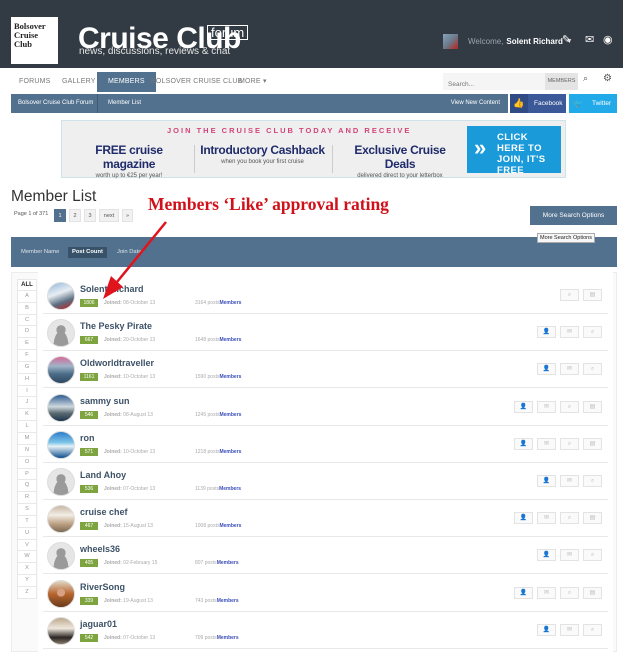 The image size is (623, 652). Describe the element at coordinates (103, 475) in the screenshot. I see `member-name: Land Ahoy` at that location.